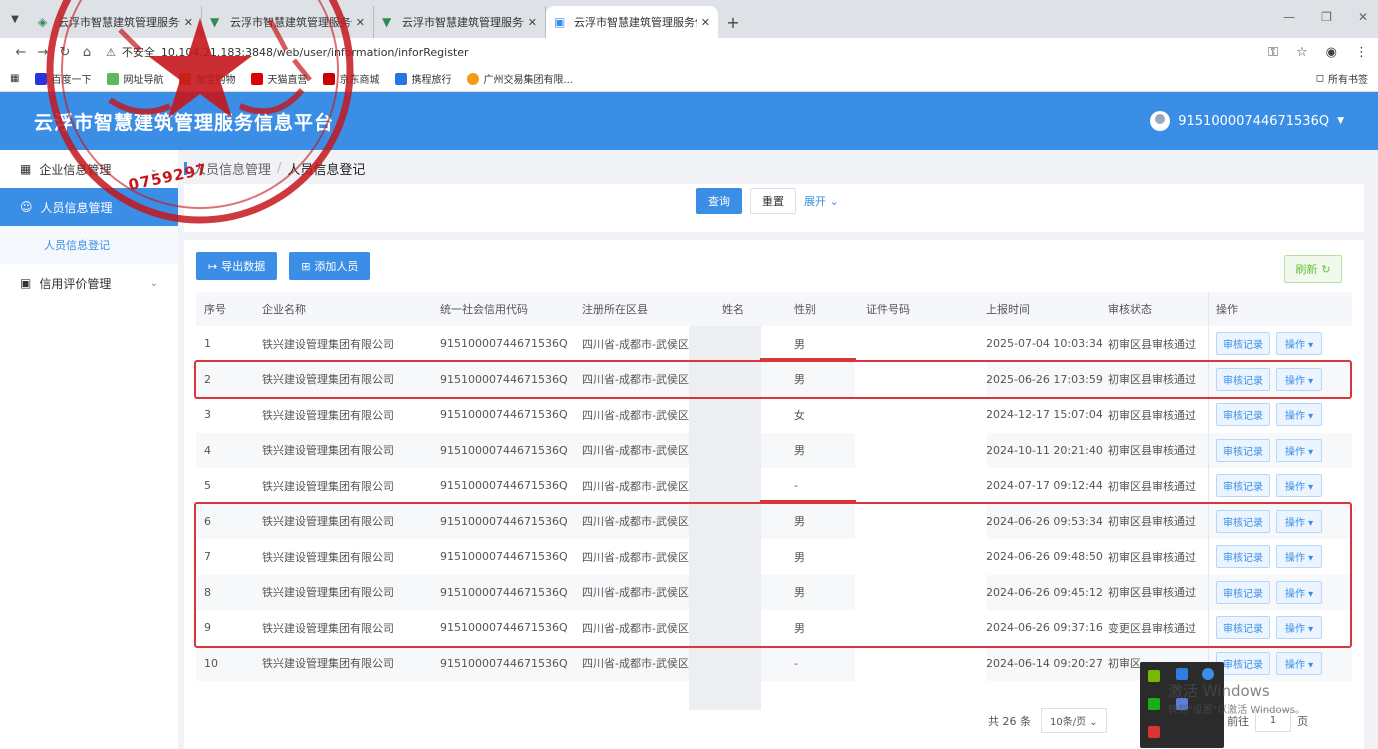 This screenshot has width=1378, height=749. What do you see at coordinates (1152, 415) in the screenshot?
I see `cell-audit-status: 初审区县审核通过` at bounding box center [1152, 415].